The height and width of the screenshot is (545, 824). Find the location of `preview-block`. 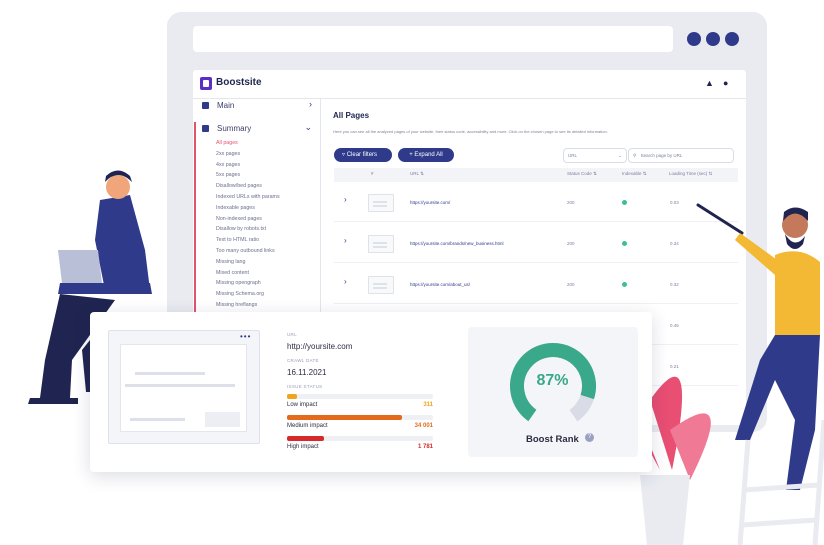

preview-block is located at coordinates (222, 419).